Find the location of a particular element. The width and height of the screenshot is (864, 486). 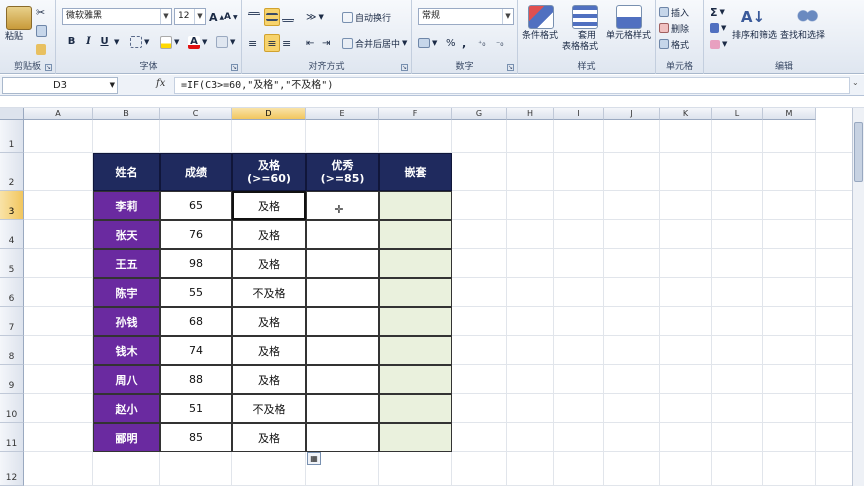

format-as-table-label-2: 表格格式 is located at coordinates (580, 47).